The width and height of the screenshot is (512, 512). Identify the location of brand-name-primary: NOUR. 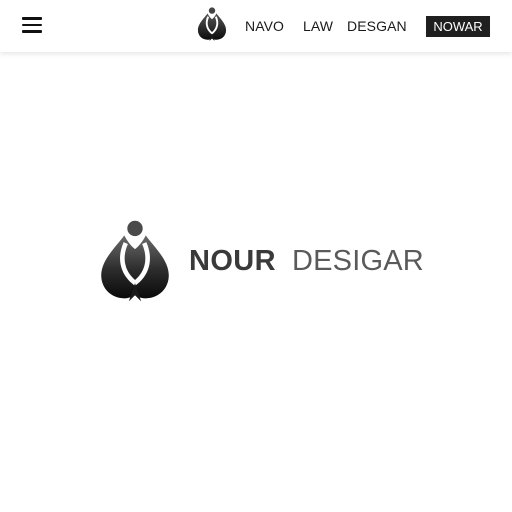
(232, 261).